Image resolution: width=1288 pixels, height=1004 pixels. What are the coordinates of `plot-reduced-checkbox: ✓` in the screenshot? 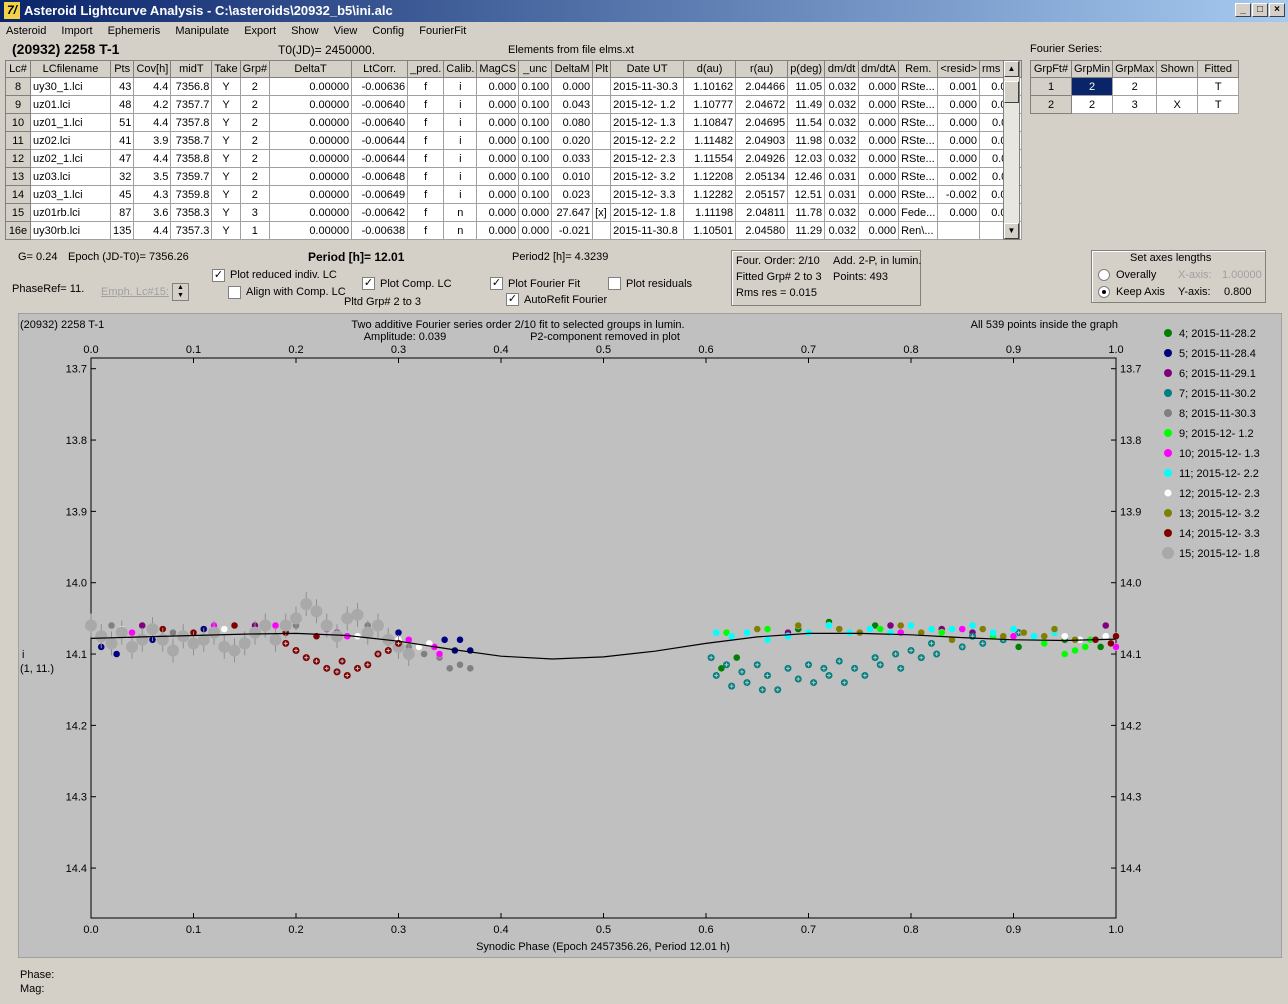 It's located at (218, 275).